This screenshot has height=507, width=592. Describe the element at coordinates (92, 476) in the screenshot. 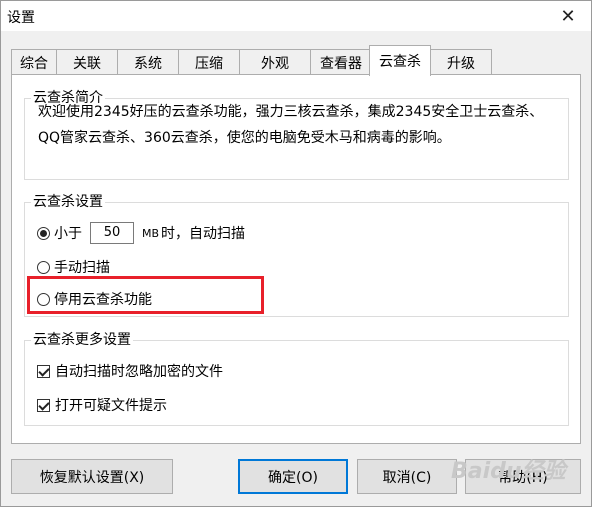

I see `restore-defaults-button: 恢复默认设置(X)` at that location.